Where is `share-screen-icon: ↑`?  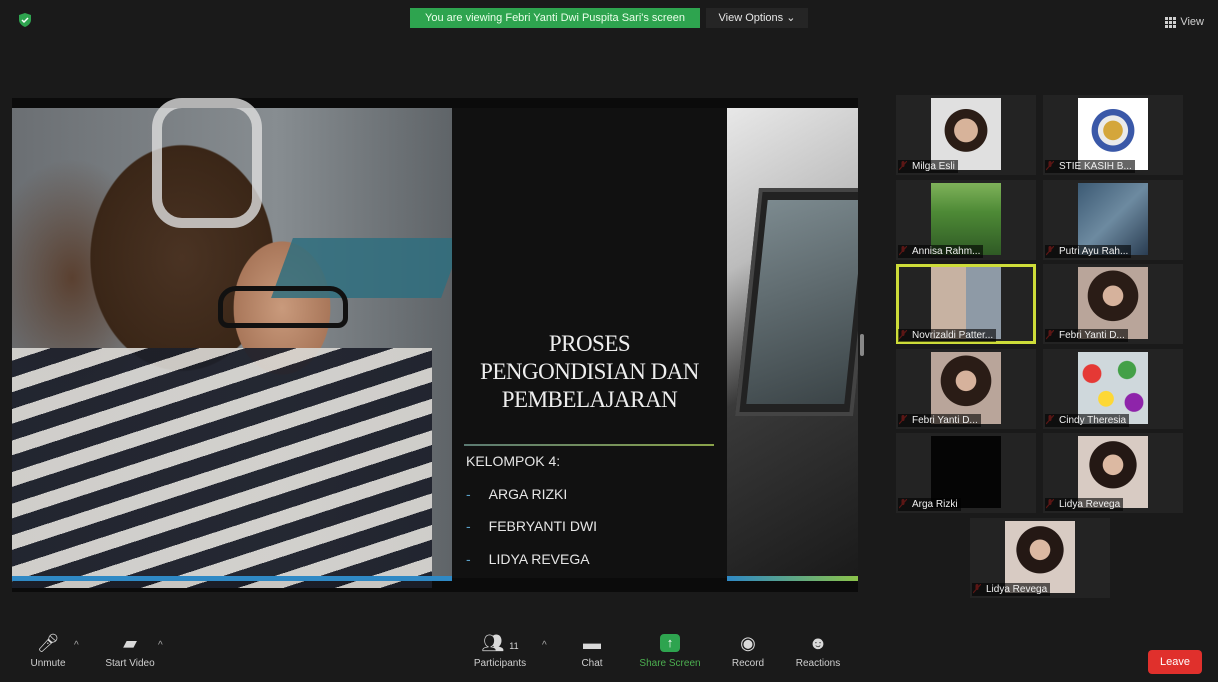
share-screen-icon: ↑ is located at coordinates (670, 643).